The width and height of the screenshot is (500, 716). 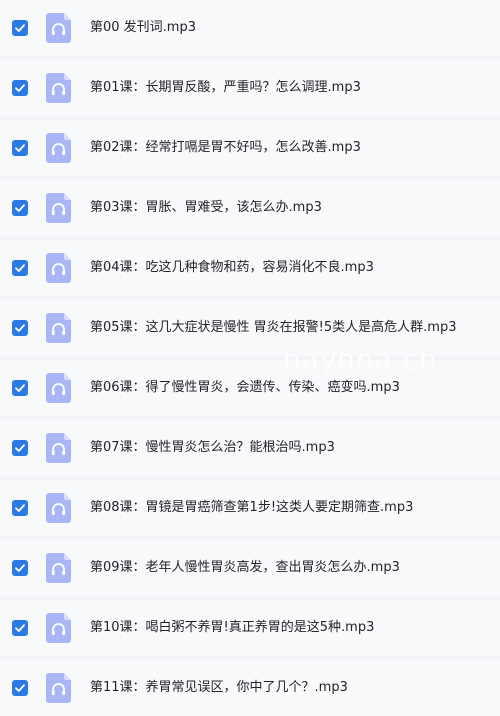 I want to click on file-row: 第01课：长期胃反酸，严重吗？怎么调理.mp3, so click(x=250, y=88).